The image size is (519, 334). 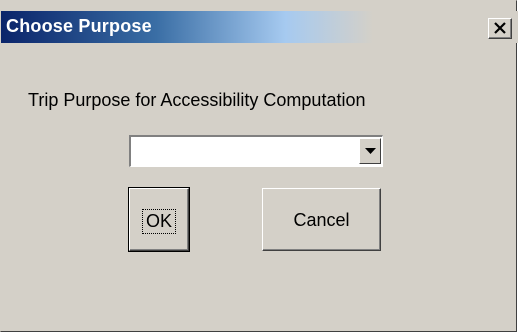 What do you see at coordinates (256, 151) in the screenshot?
I see `trip-purpose-select` at bounding box center [256, 151].